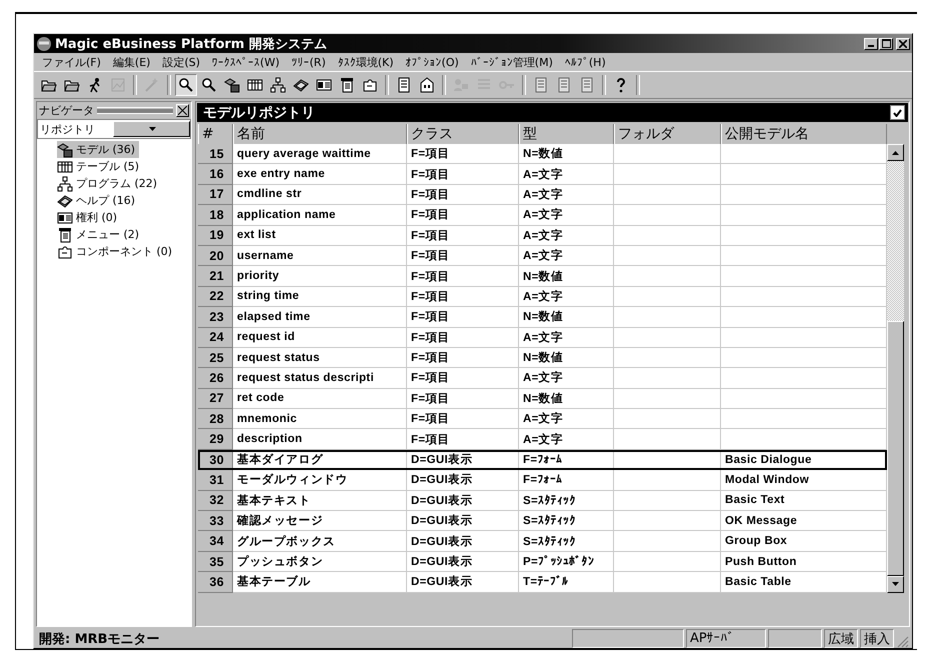 Image resolution: width=926 pixels, height=662 pixels. Describe the element at coordinates (309, 62) in the screenshot. I see `menu-item: ﾂﾘｰ(R)` at that location.